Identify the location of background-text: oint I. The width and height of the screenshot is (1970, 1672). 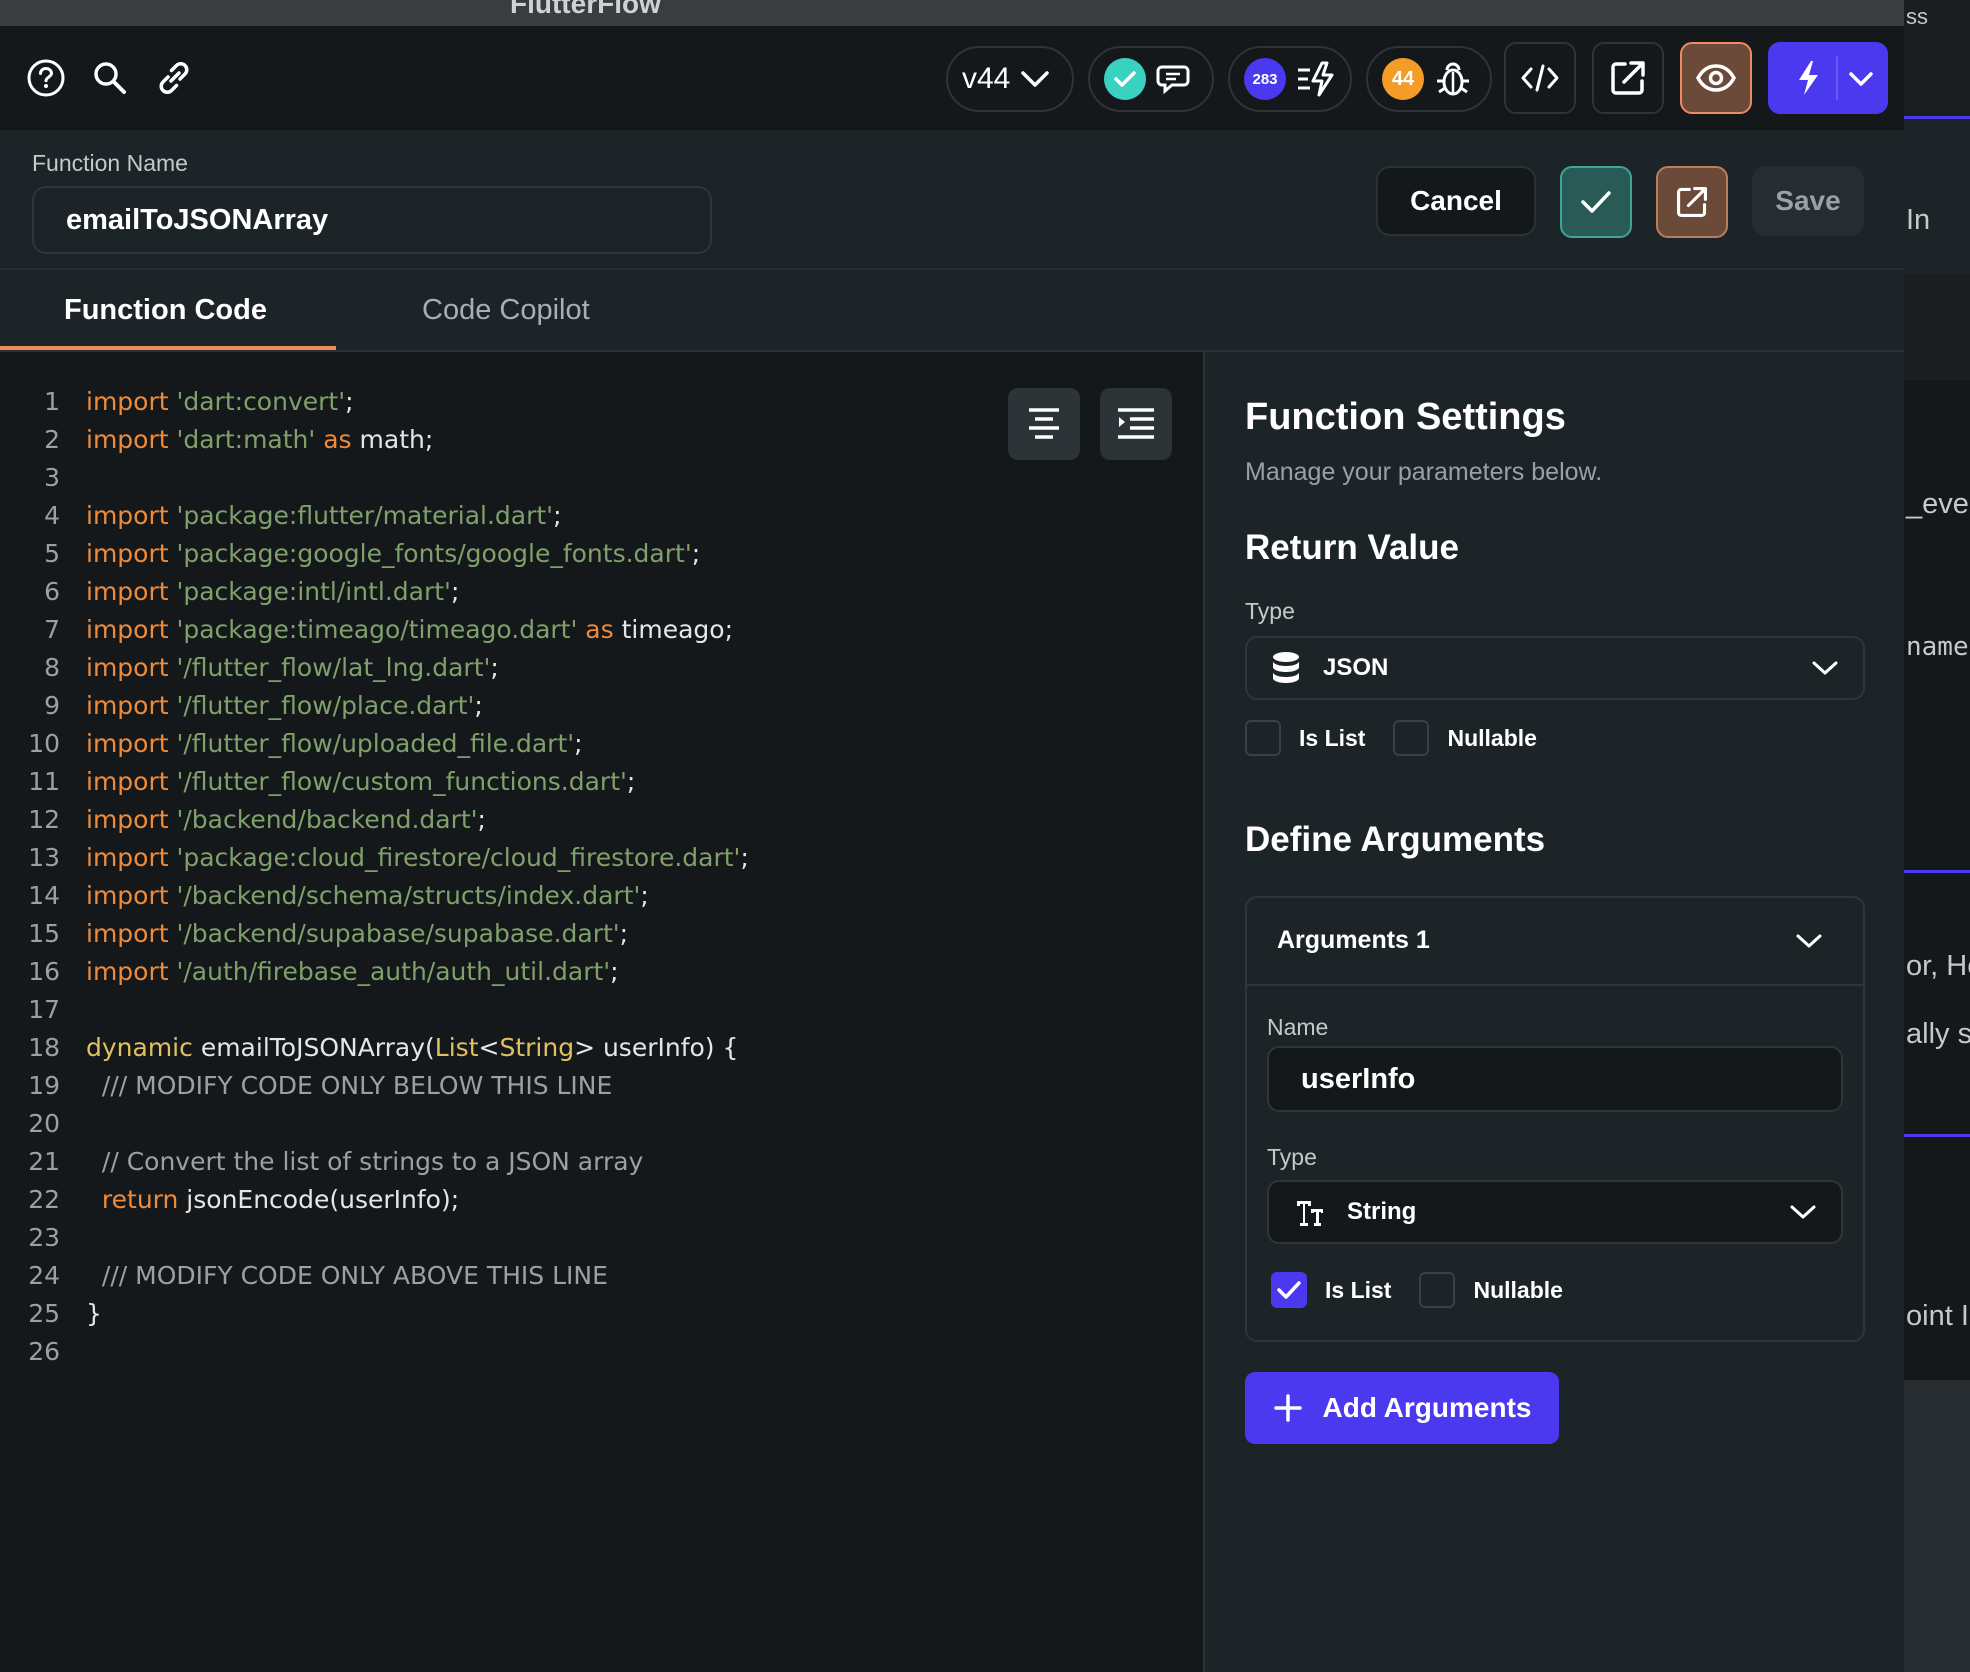
(1937, 1316).